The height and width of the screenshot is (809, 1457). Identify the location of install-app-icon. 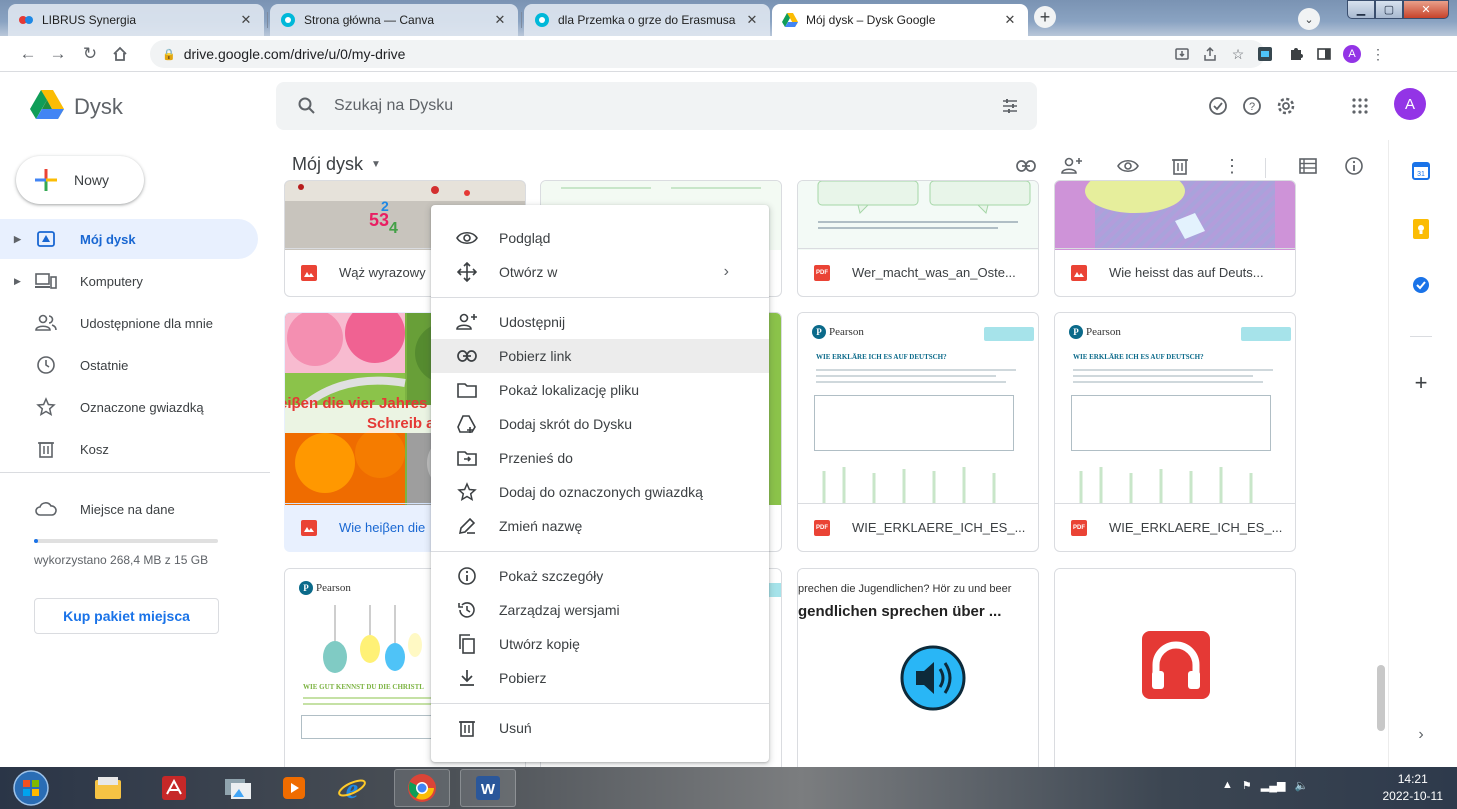
(1182, 54).